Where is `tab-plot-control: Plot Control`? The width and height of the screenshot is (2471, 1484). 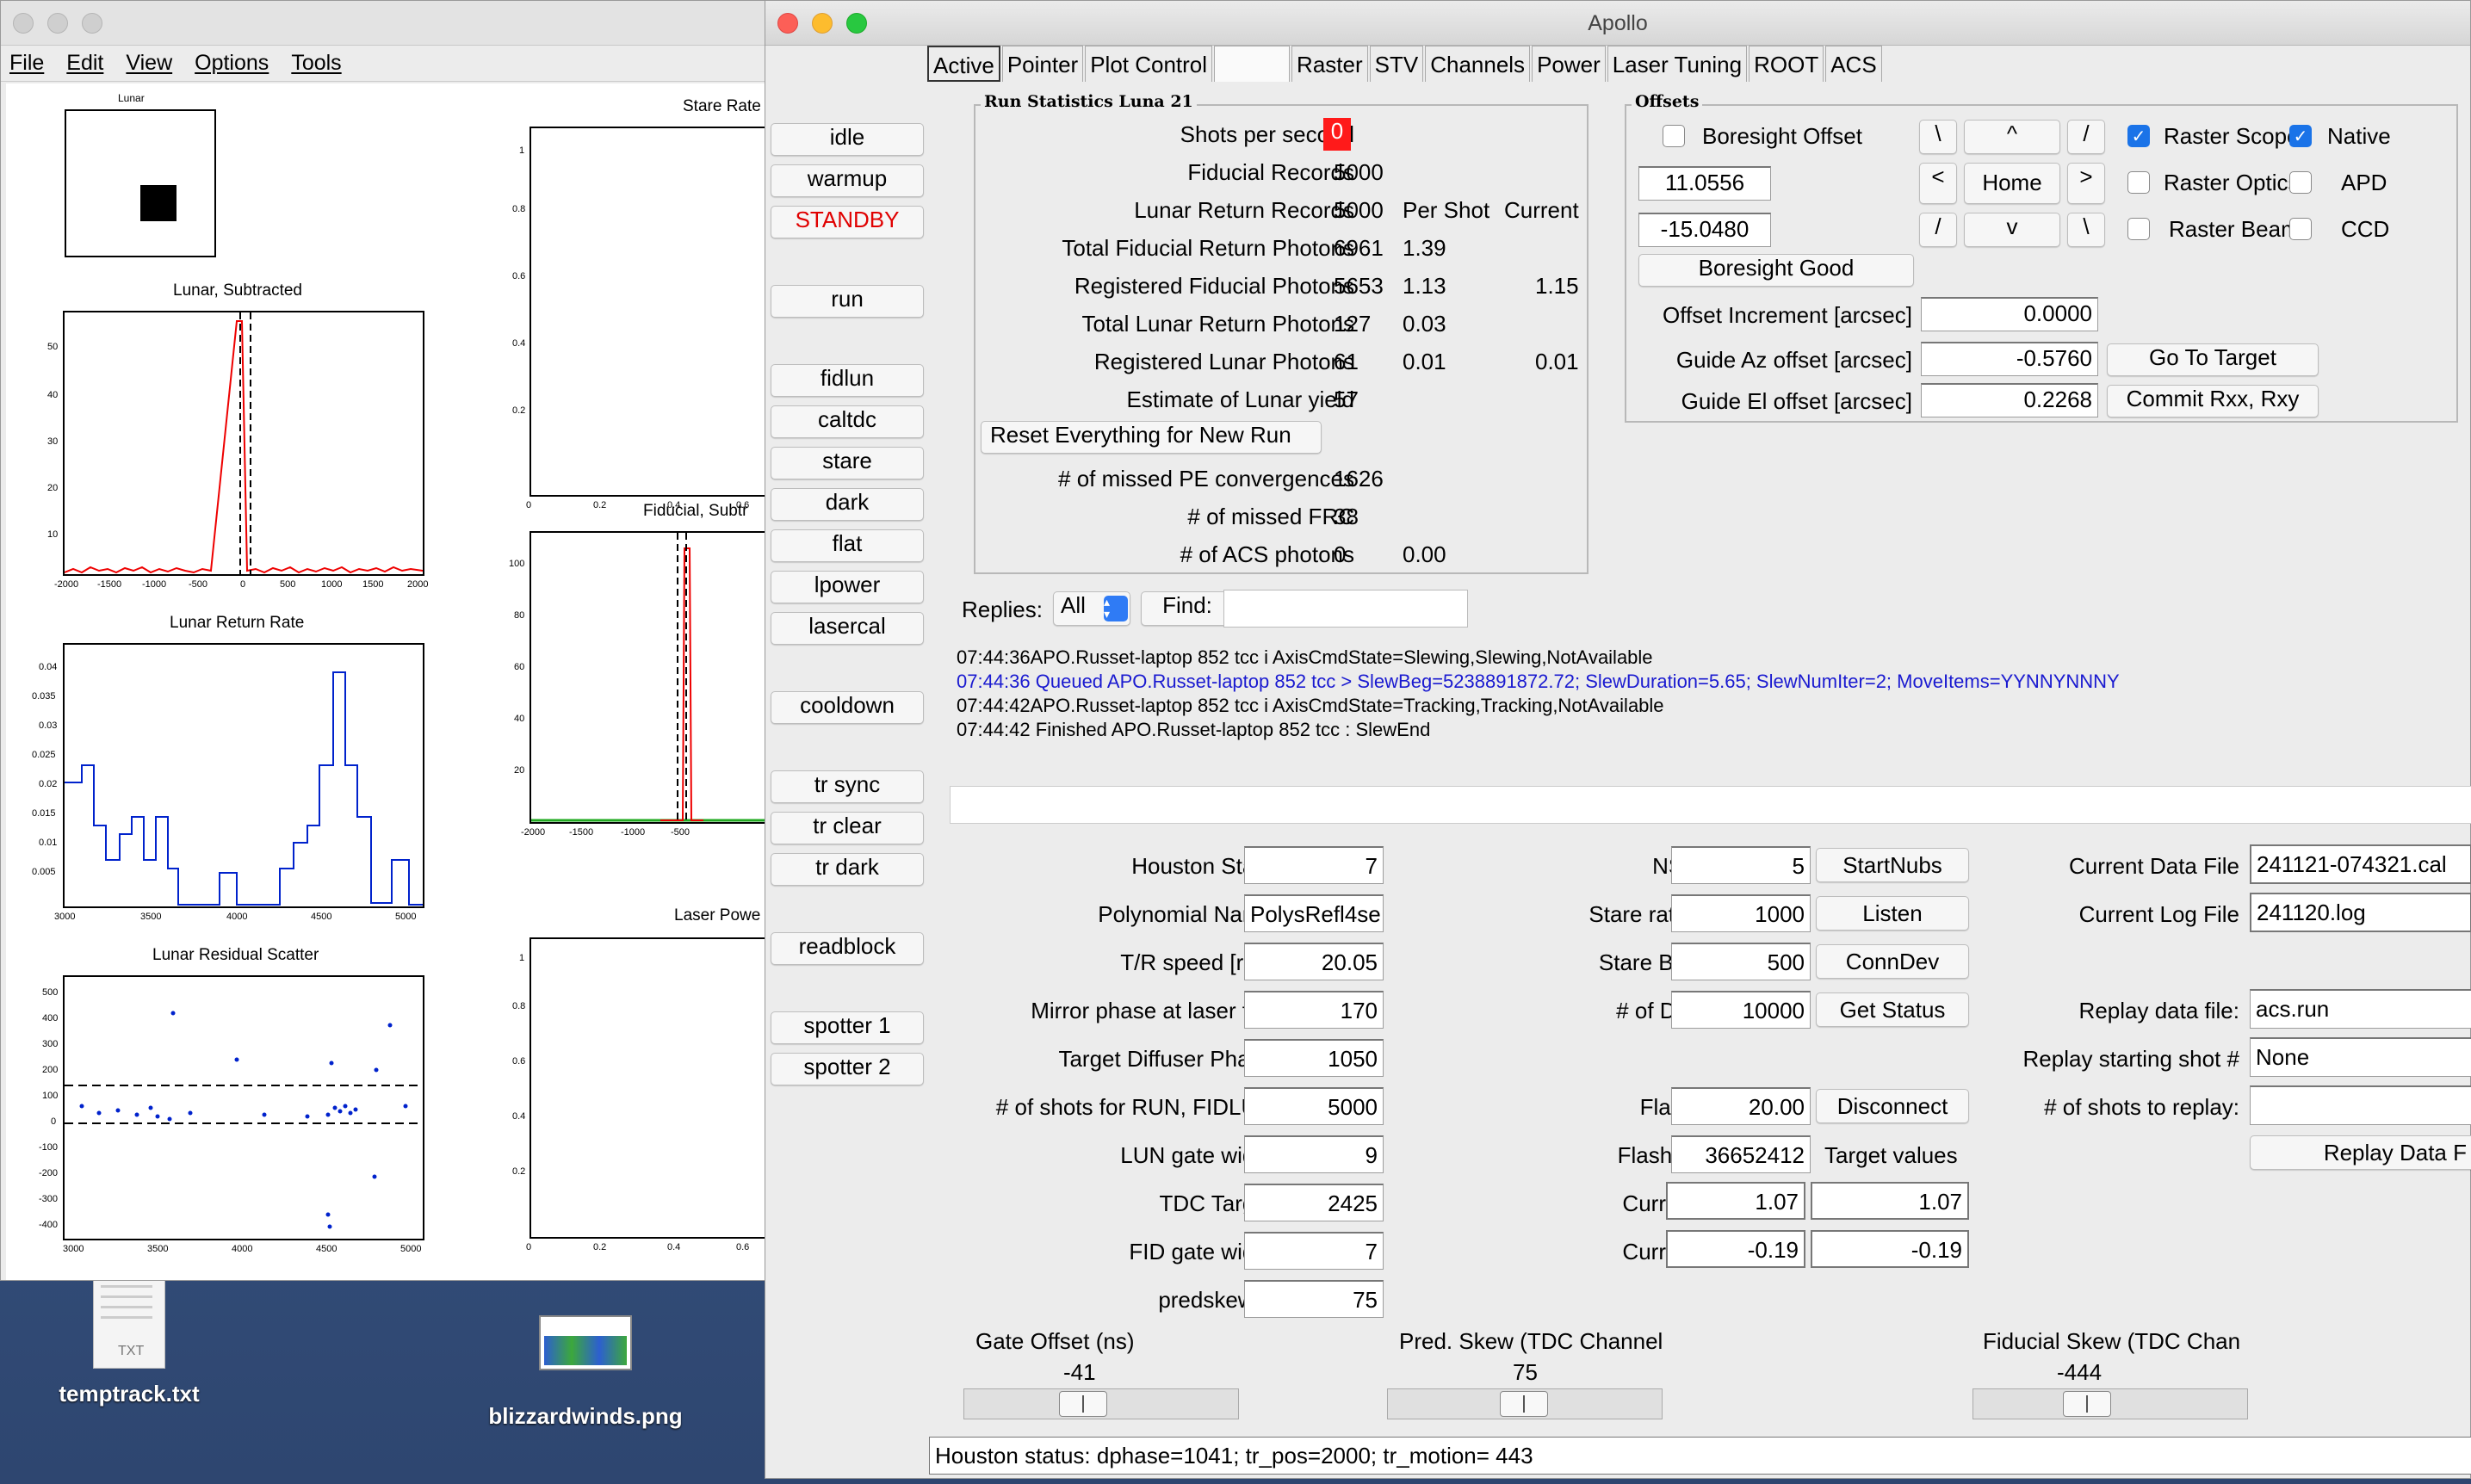 tab-plot-control: Plot Control is located at coordinates (1149, 64).